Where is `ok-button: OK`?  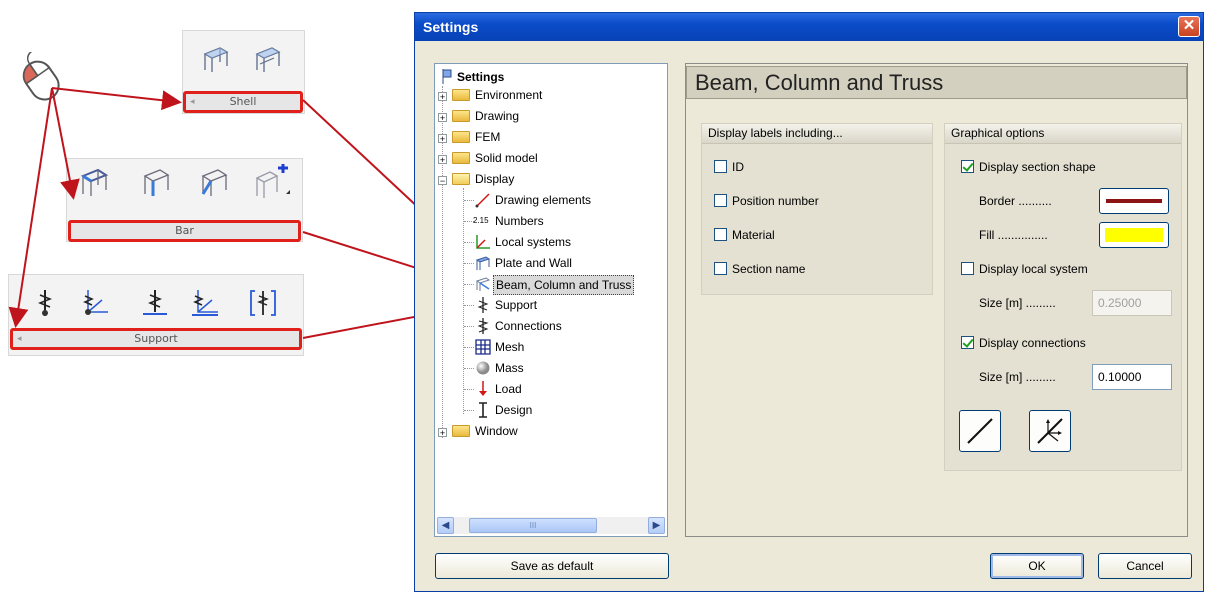 ok-button: OK is located at coordinates (1037, 566).